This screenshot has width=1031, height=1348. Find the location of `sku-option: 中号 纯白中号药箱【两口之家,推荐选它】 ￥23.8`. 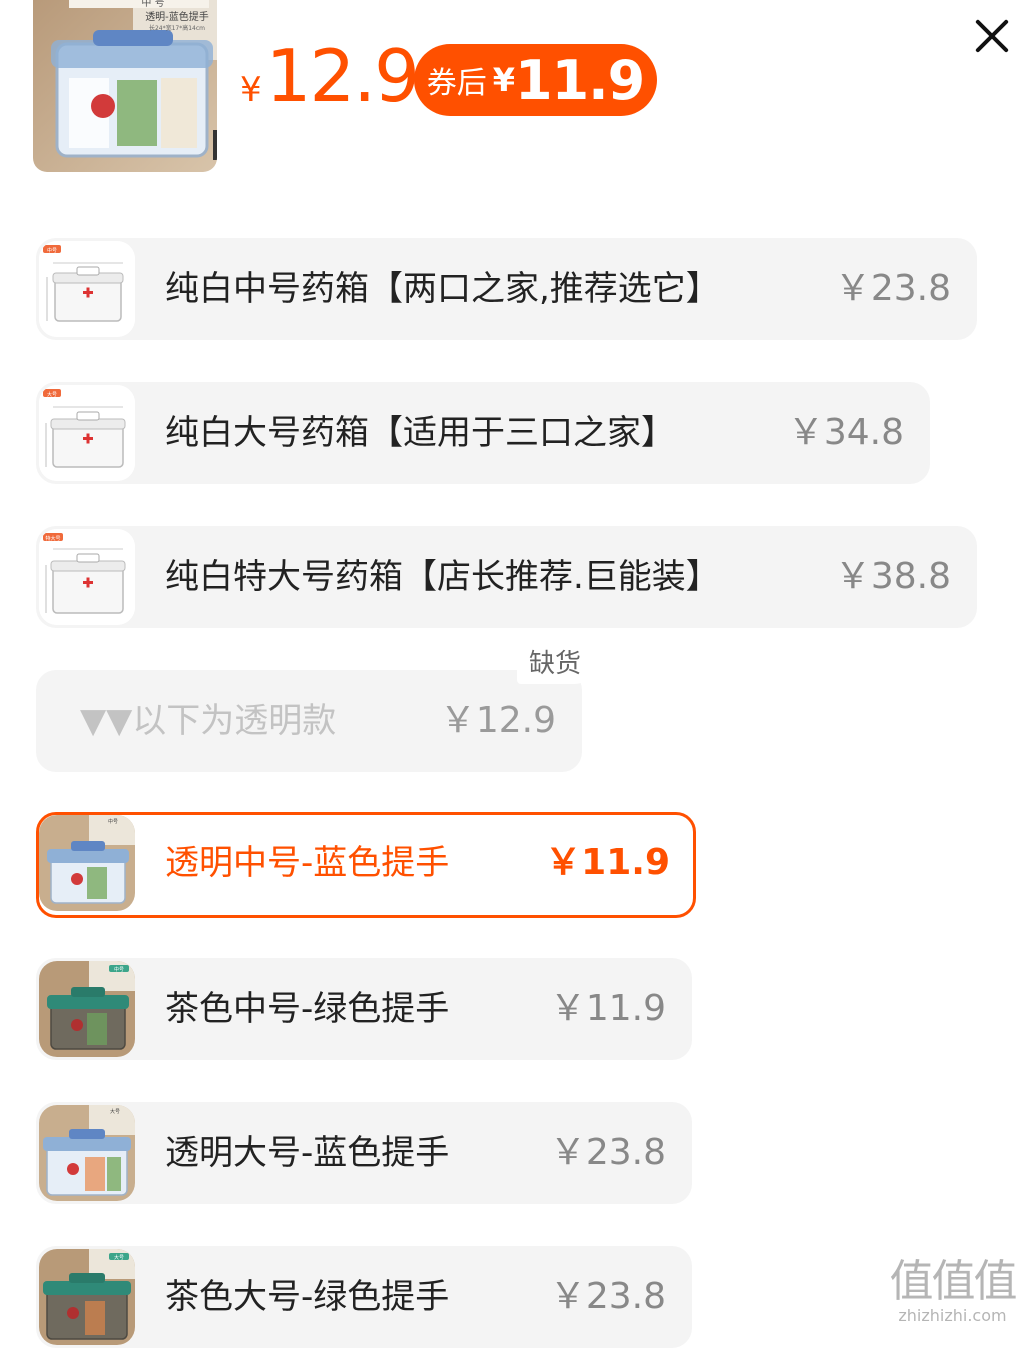

sku-option: 中号 纯白中号药箱【两口之家,推荐选它】 ￥23.8 is located at coordinates (506, 289).